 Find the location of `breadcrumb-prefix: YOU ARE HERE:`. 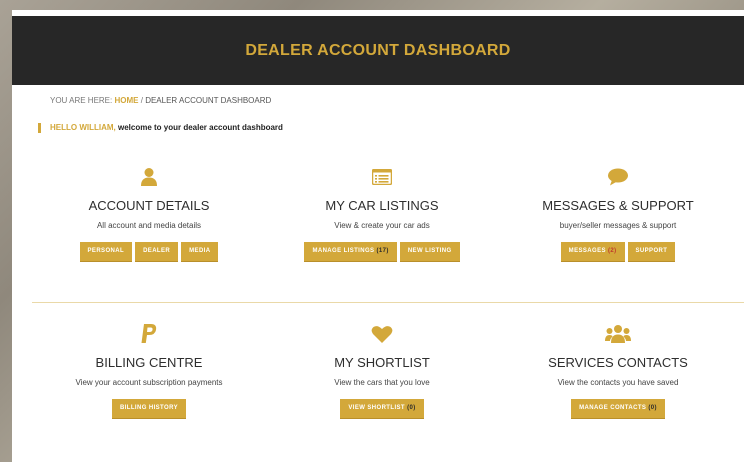

breadcrumb-prefix: YOU ARE HERE: is located at coordinates (81, 100).